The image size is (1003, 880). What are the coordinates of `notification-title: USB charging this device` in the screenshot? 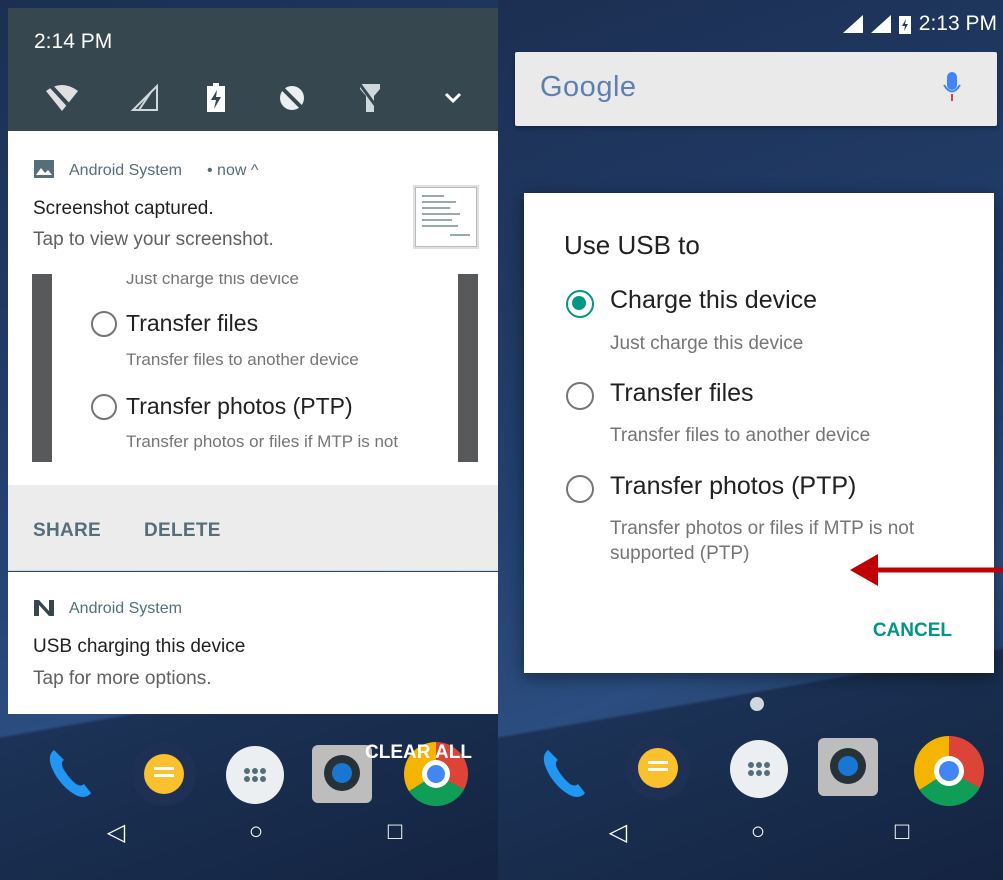 It's located at (139, 646).